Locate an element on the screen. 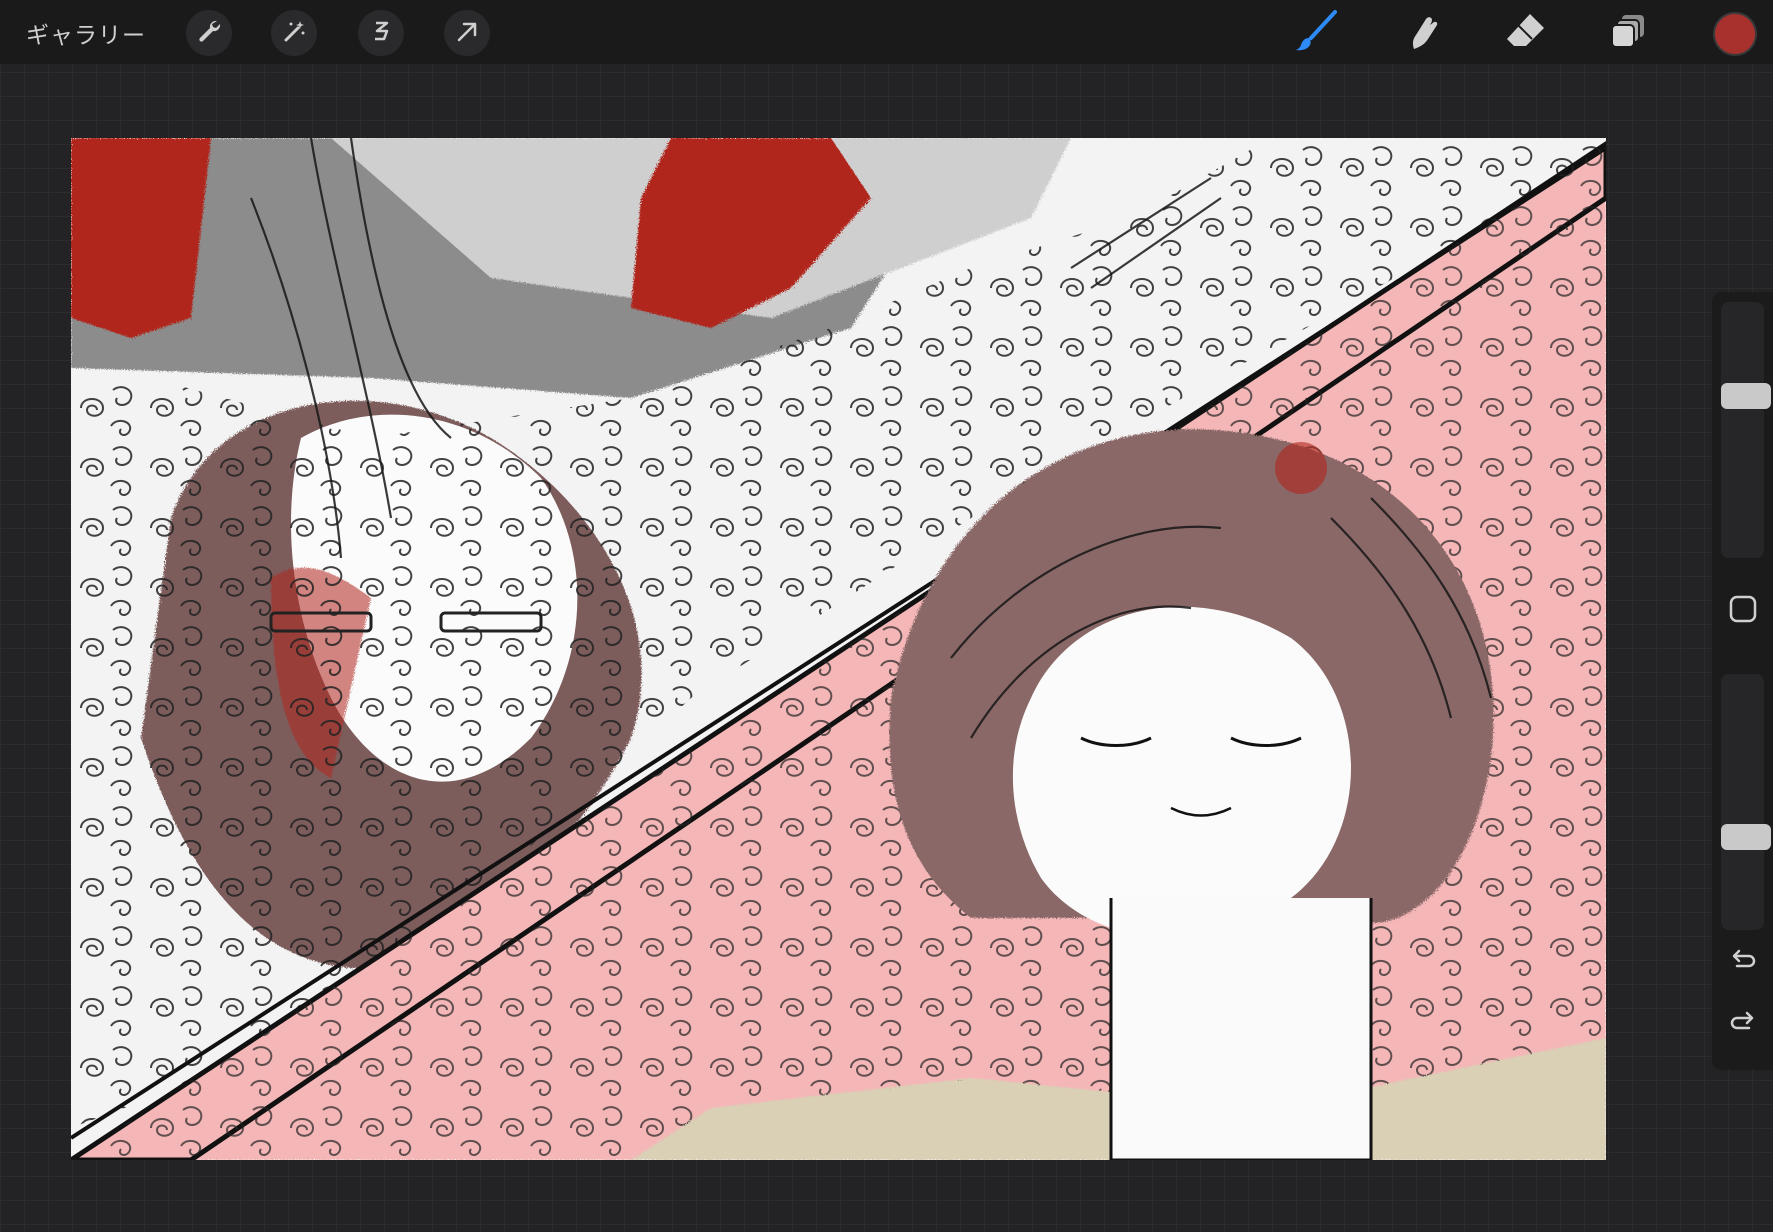 This screenshot has width=1773, height=1232. eraser-button is located at coordinates (1525, 33).